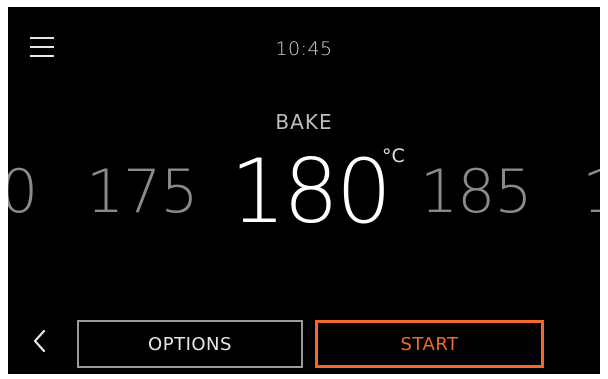 The width and height of the screenshot is (608, 379). Describe the element at coordinates (304, 49) in the screenshot. I see `clock-time: 10:45` at that location.